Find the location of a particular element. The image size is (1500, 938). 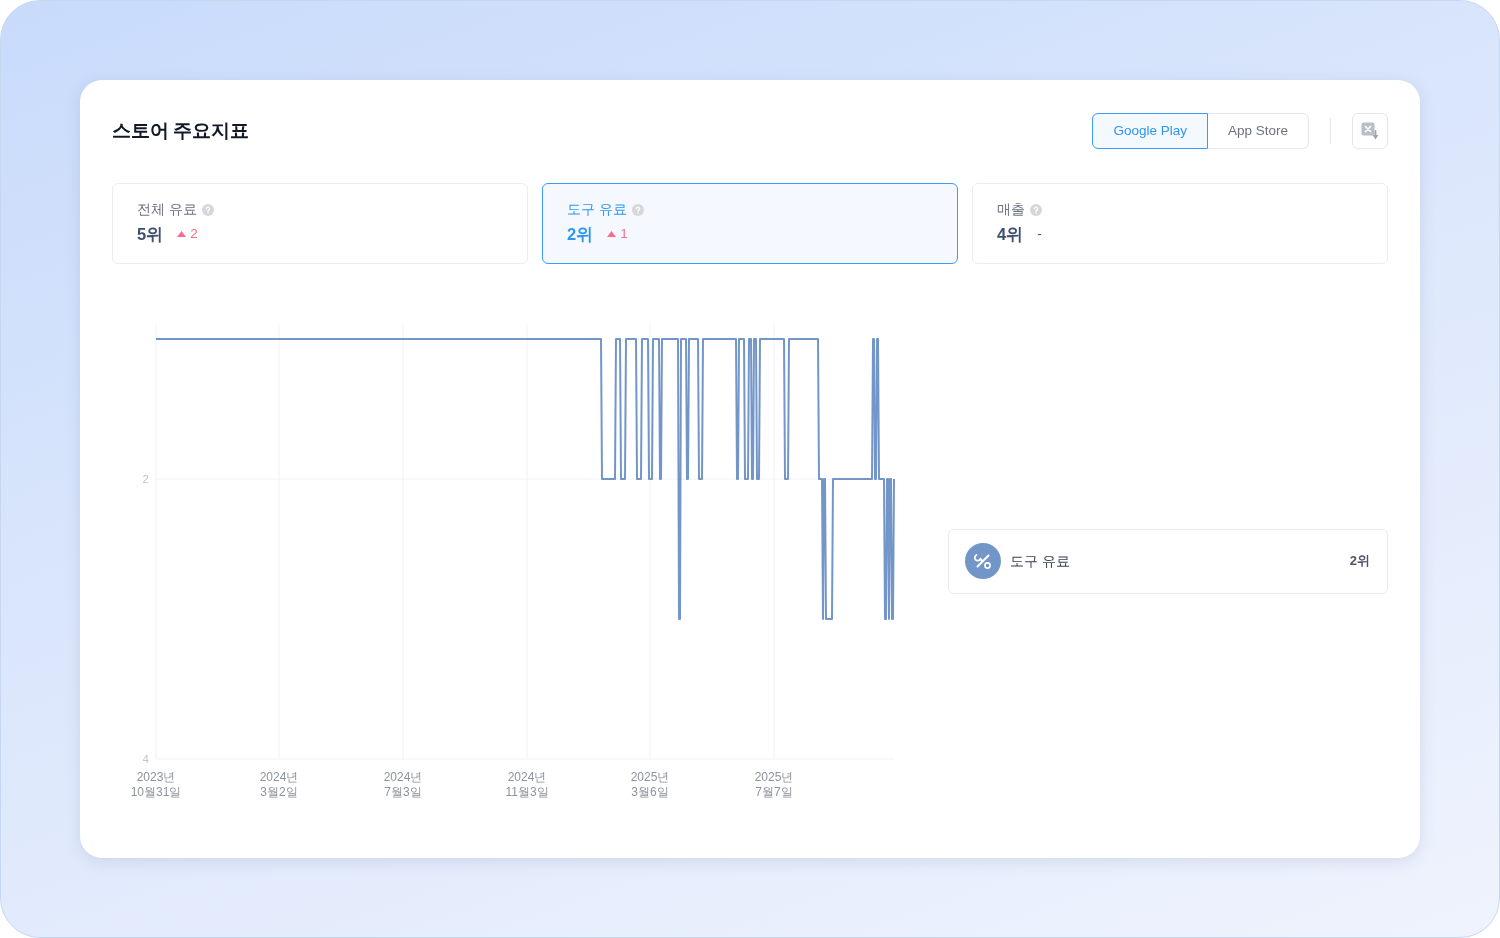

metric-value: 5위 is located at coordinates (150, 234).